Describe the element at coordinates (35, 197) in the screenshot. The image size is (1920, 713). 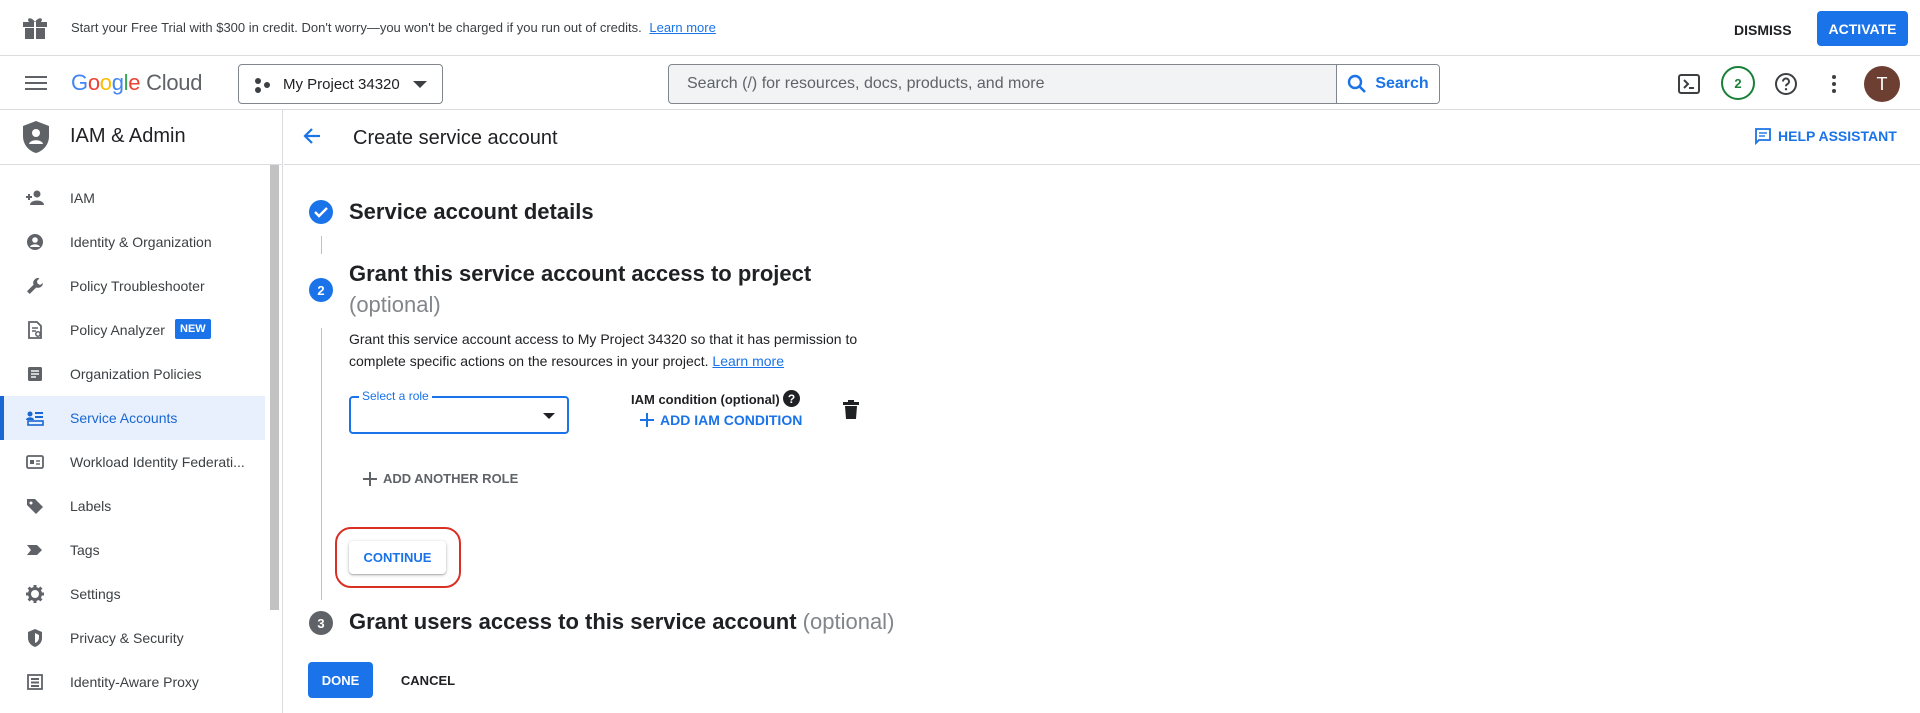
I see `person-add-icon` at that location.